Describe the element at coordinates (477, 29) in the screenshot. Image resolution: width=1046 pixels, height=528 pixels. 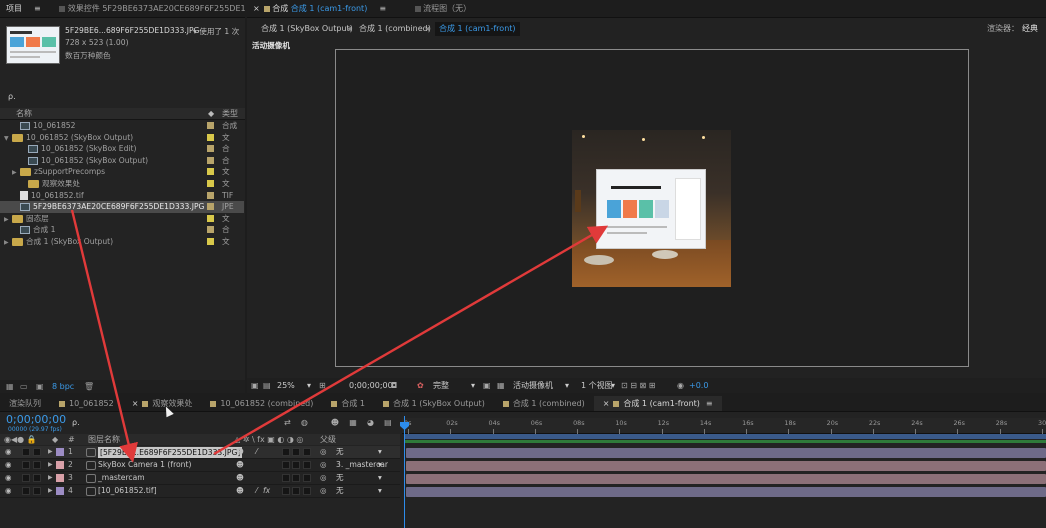
I see `breadcrumb-item-current: 合成 1 (cam1-front)` at that location.